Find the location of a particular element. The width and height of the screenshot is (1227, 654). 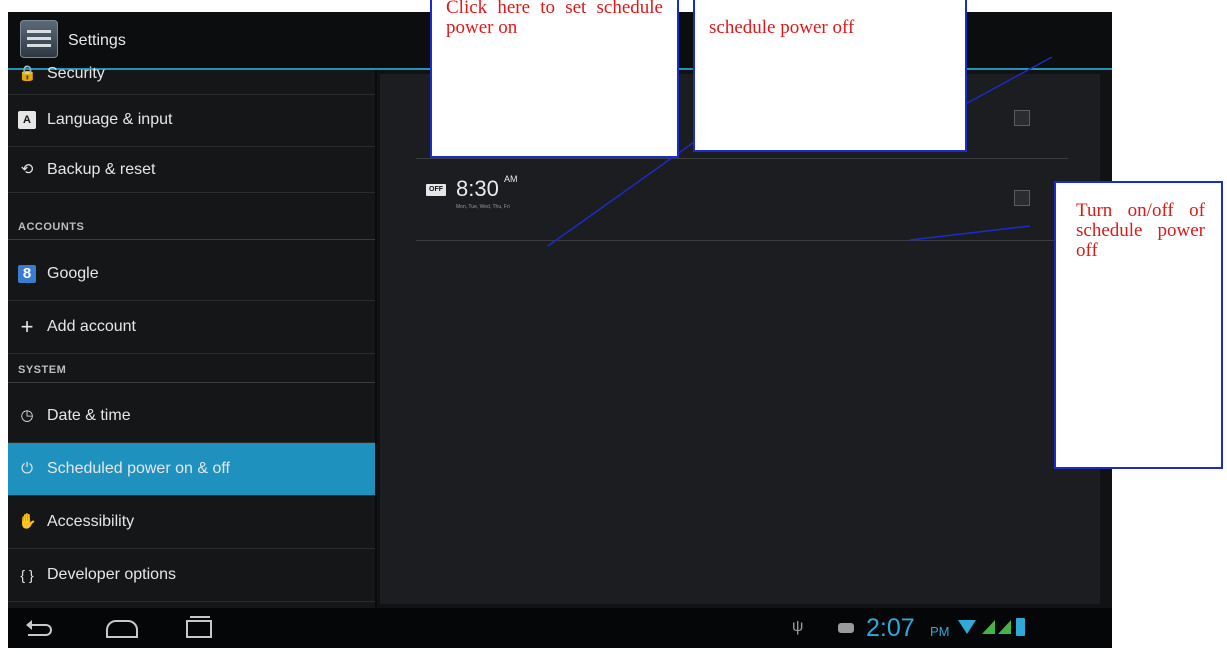

pointer-line-toggle is located at coordinates (970, 233).